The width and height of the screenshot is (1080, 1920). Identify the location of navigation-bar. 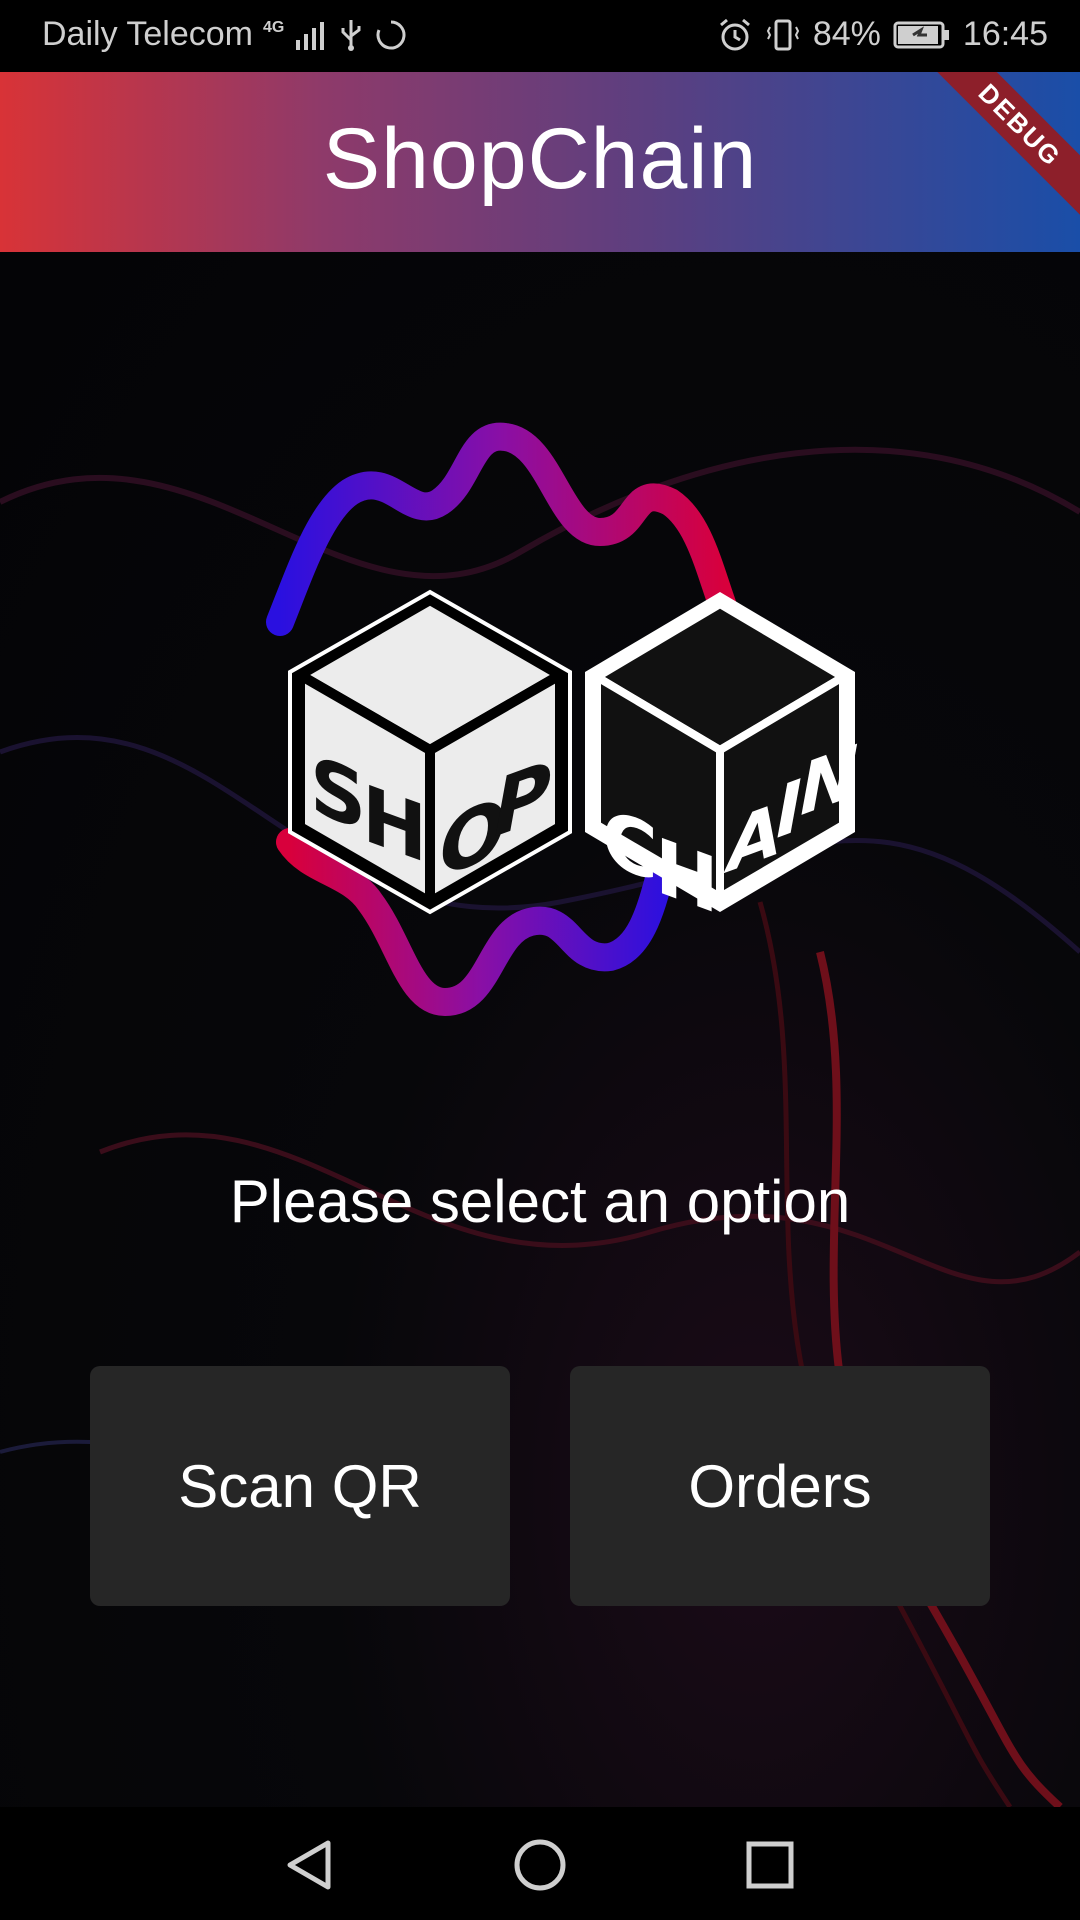
(540, 1863).